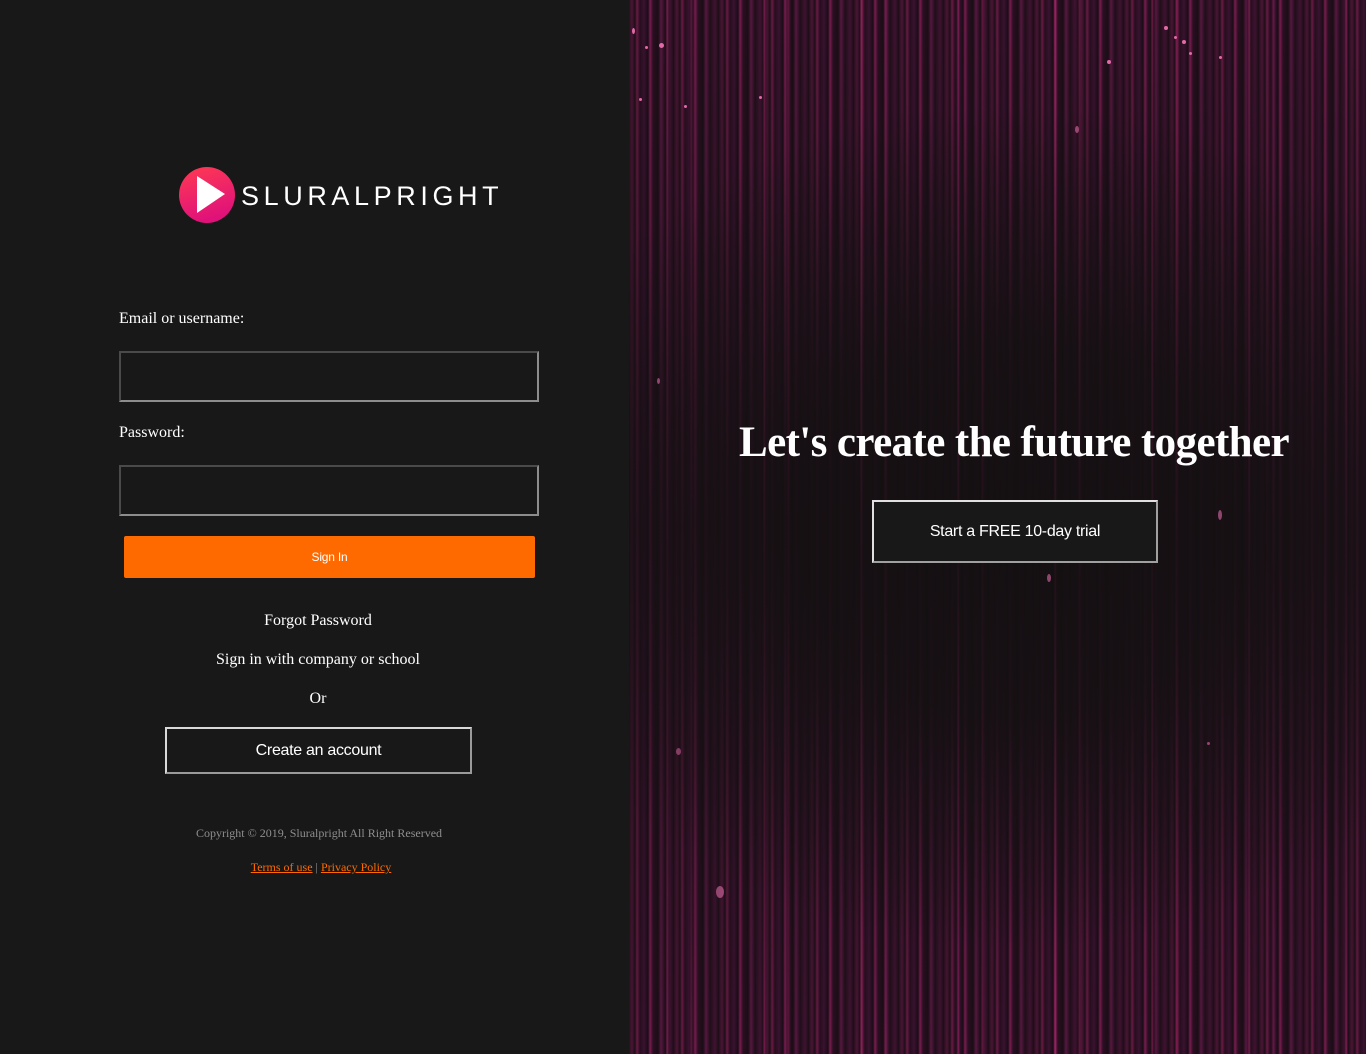 The height and width of the screenshot is (1054, 1366). Describe the element at coordinates (207, 195) in the screenshot. I see `play-icon` at that location.